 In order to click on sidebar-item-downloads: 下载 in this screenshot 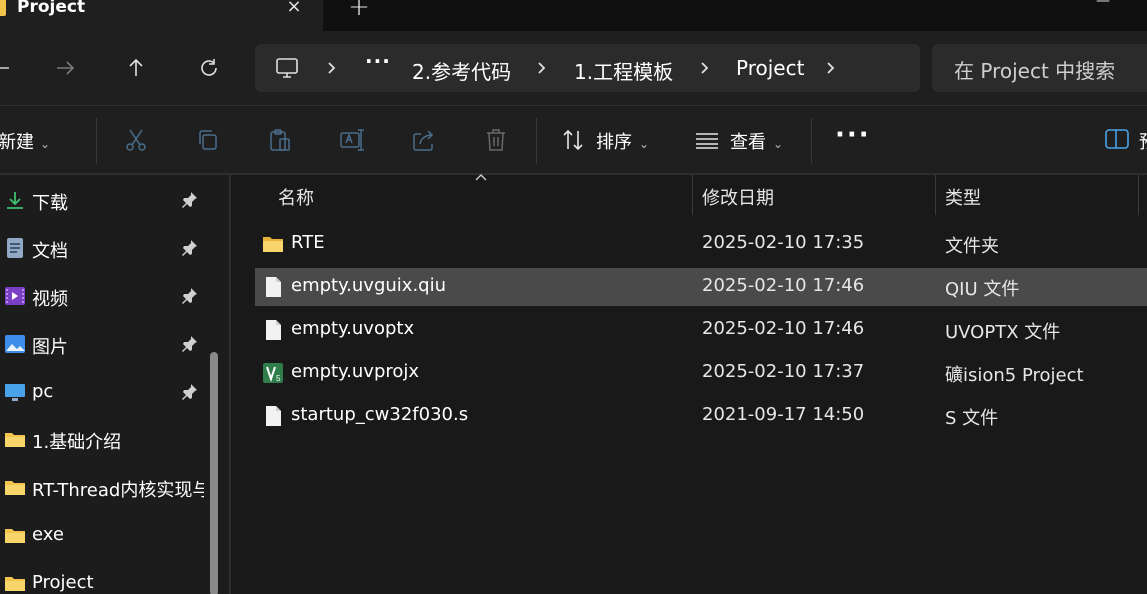, I will do `click(105, 200)`.